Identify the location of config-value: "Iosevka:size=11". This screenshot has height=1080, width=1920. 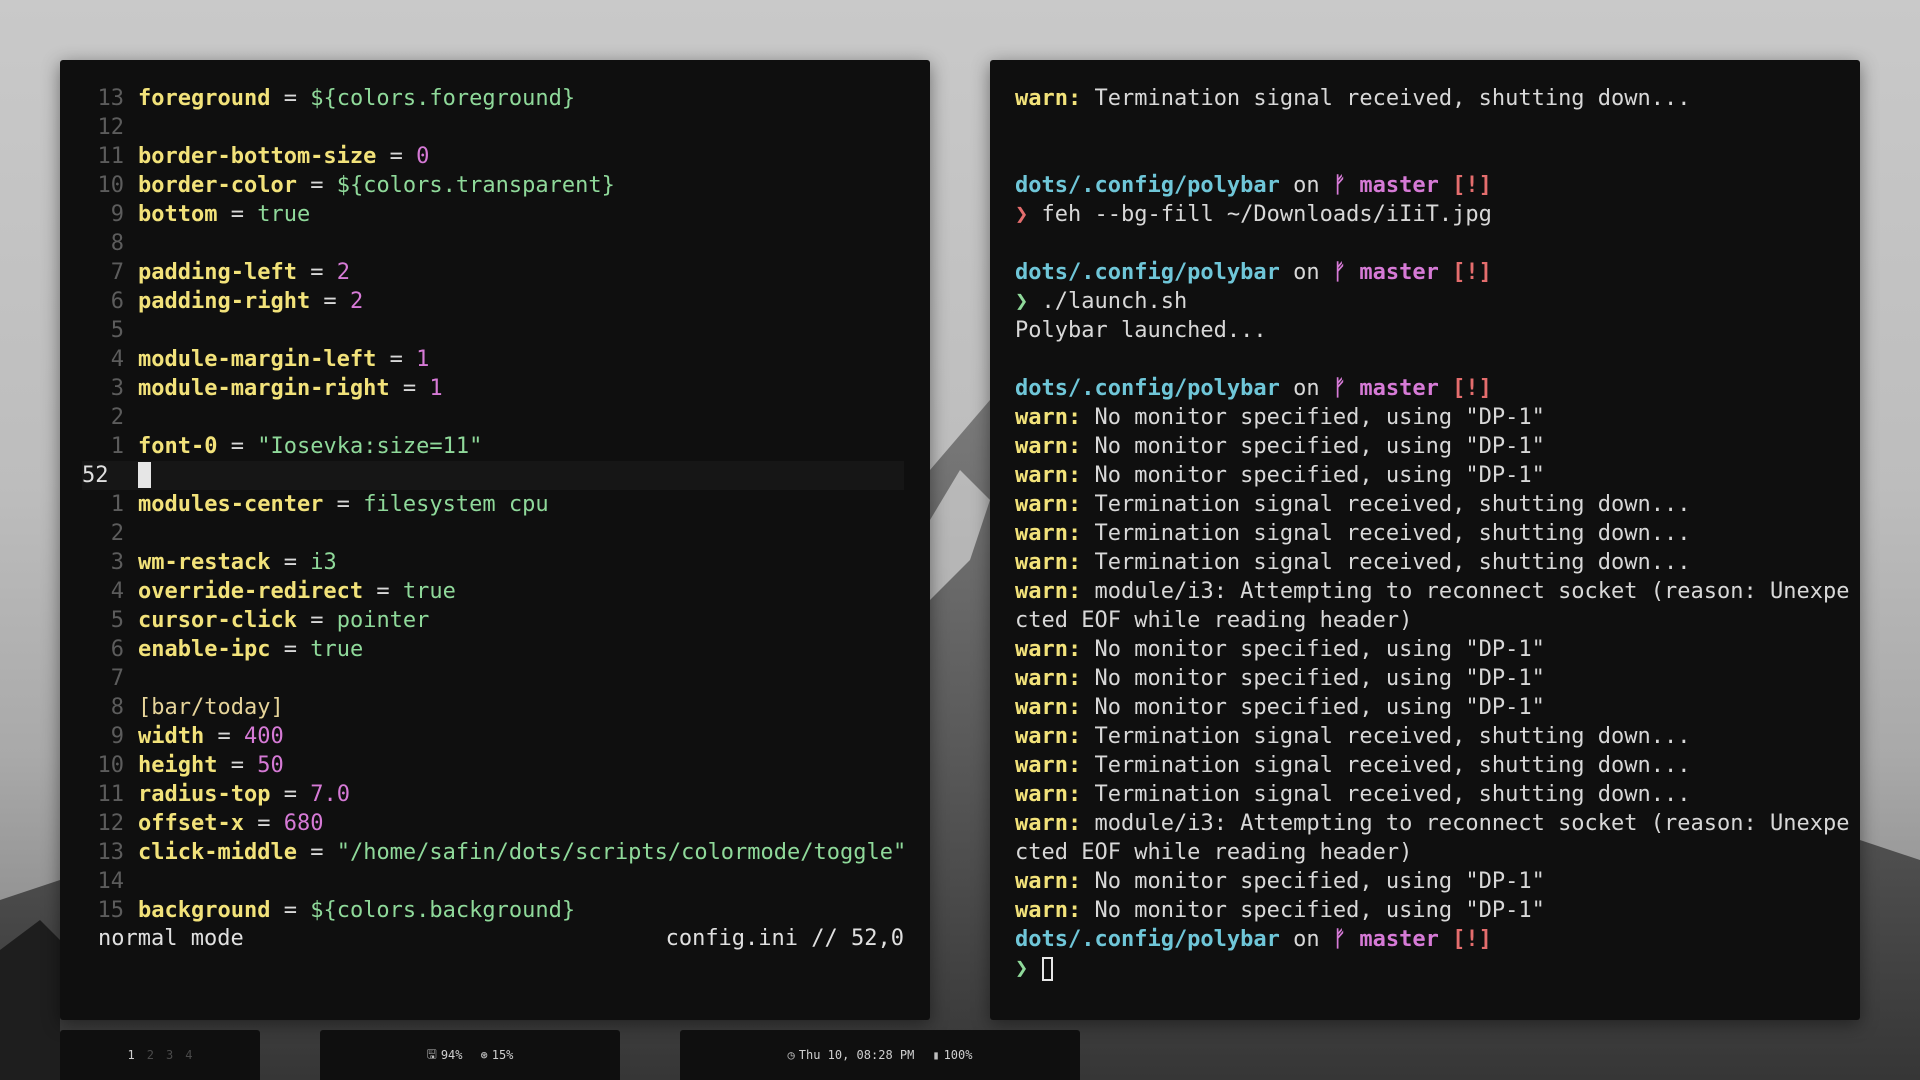
(370, 446).